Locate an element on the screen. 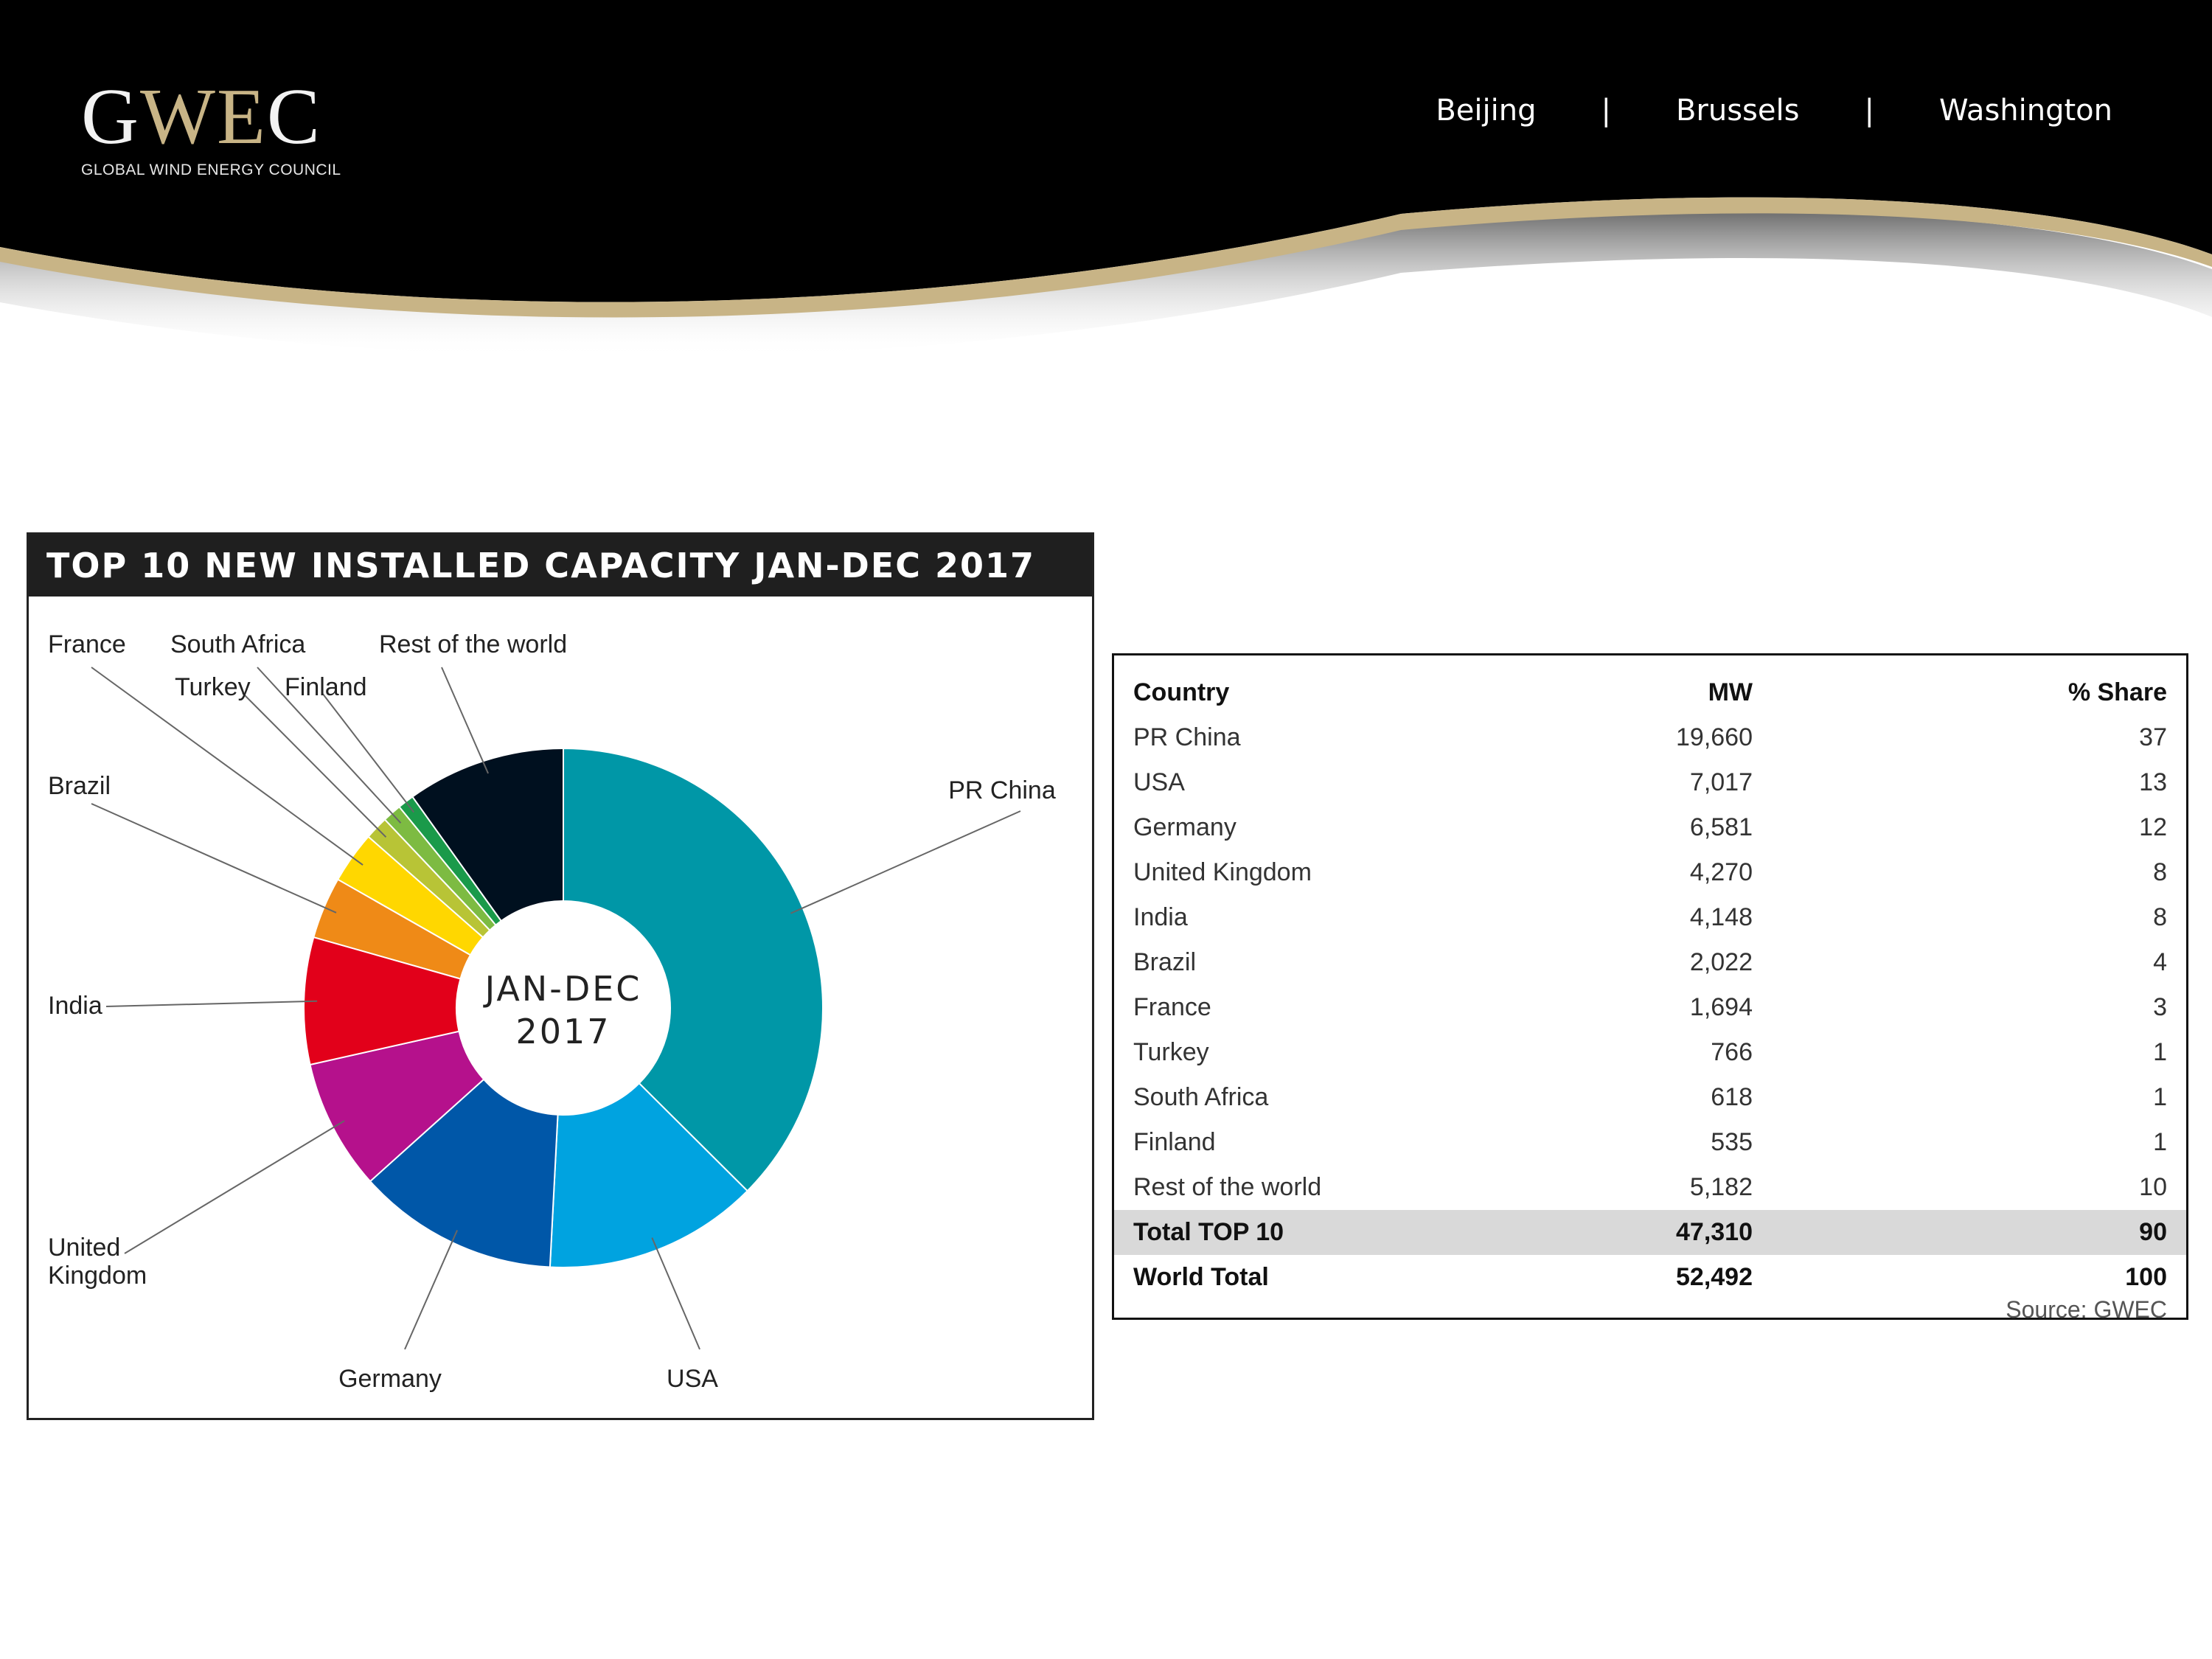  nav-beijing: Beijing is located at coordinates (1486, 111).